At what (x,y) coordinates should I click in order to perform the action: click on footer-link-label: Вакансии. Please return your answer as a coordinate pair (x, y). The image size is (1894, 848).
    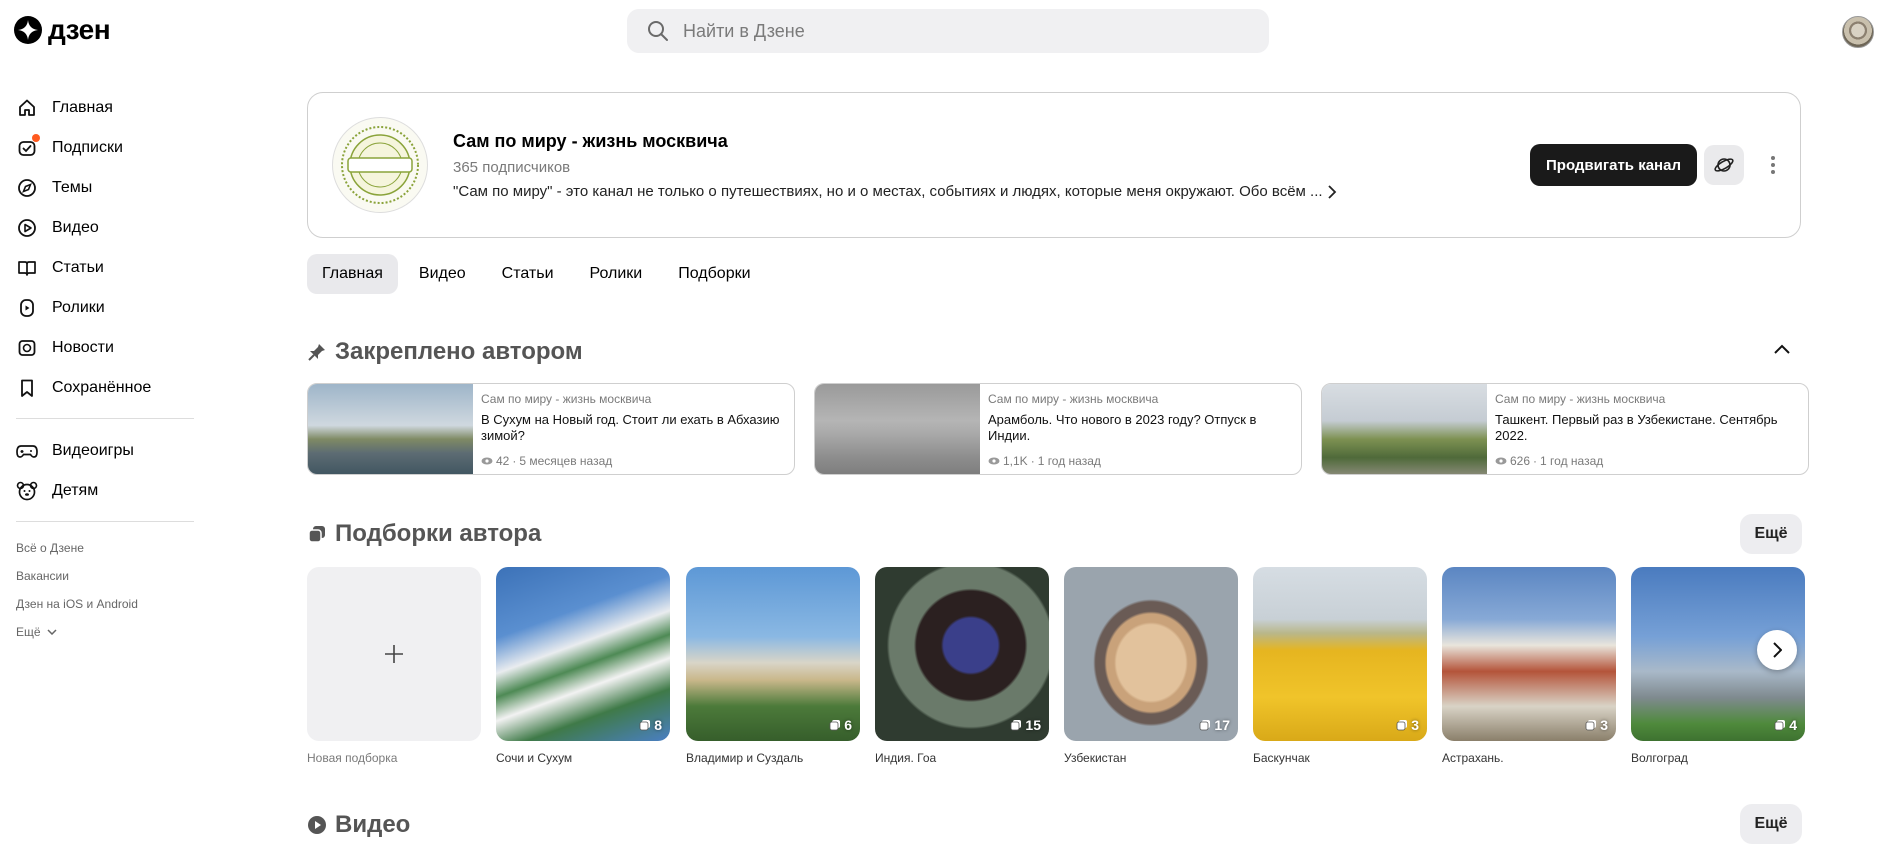
    Looking at the image, I should click on (42, 576).